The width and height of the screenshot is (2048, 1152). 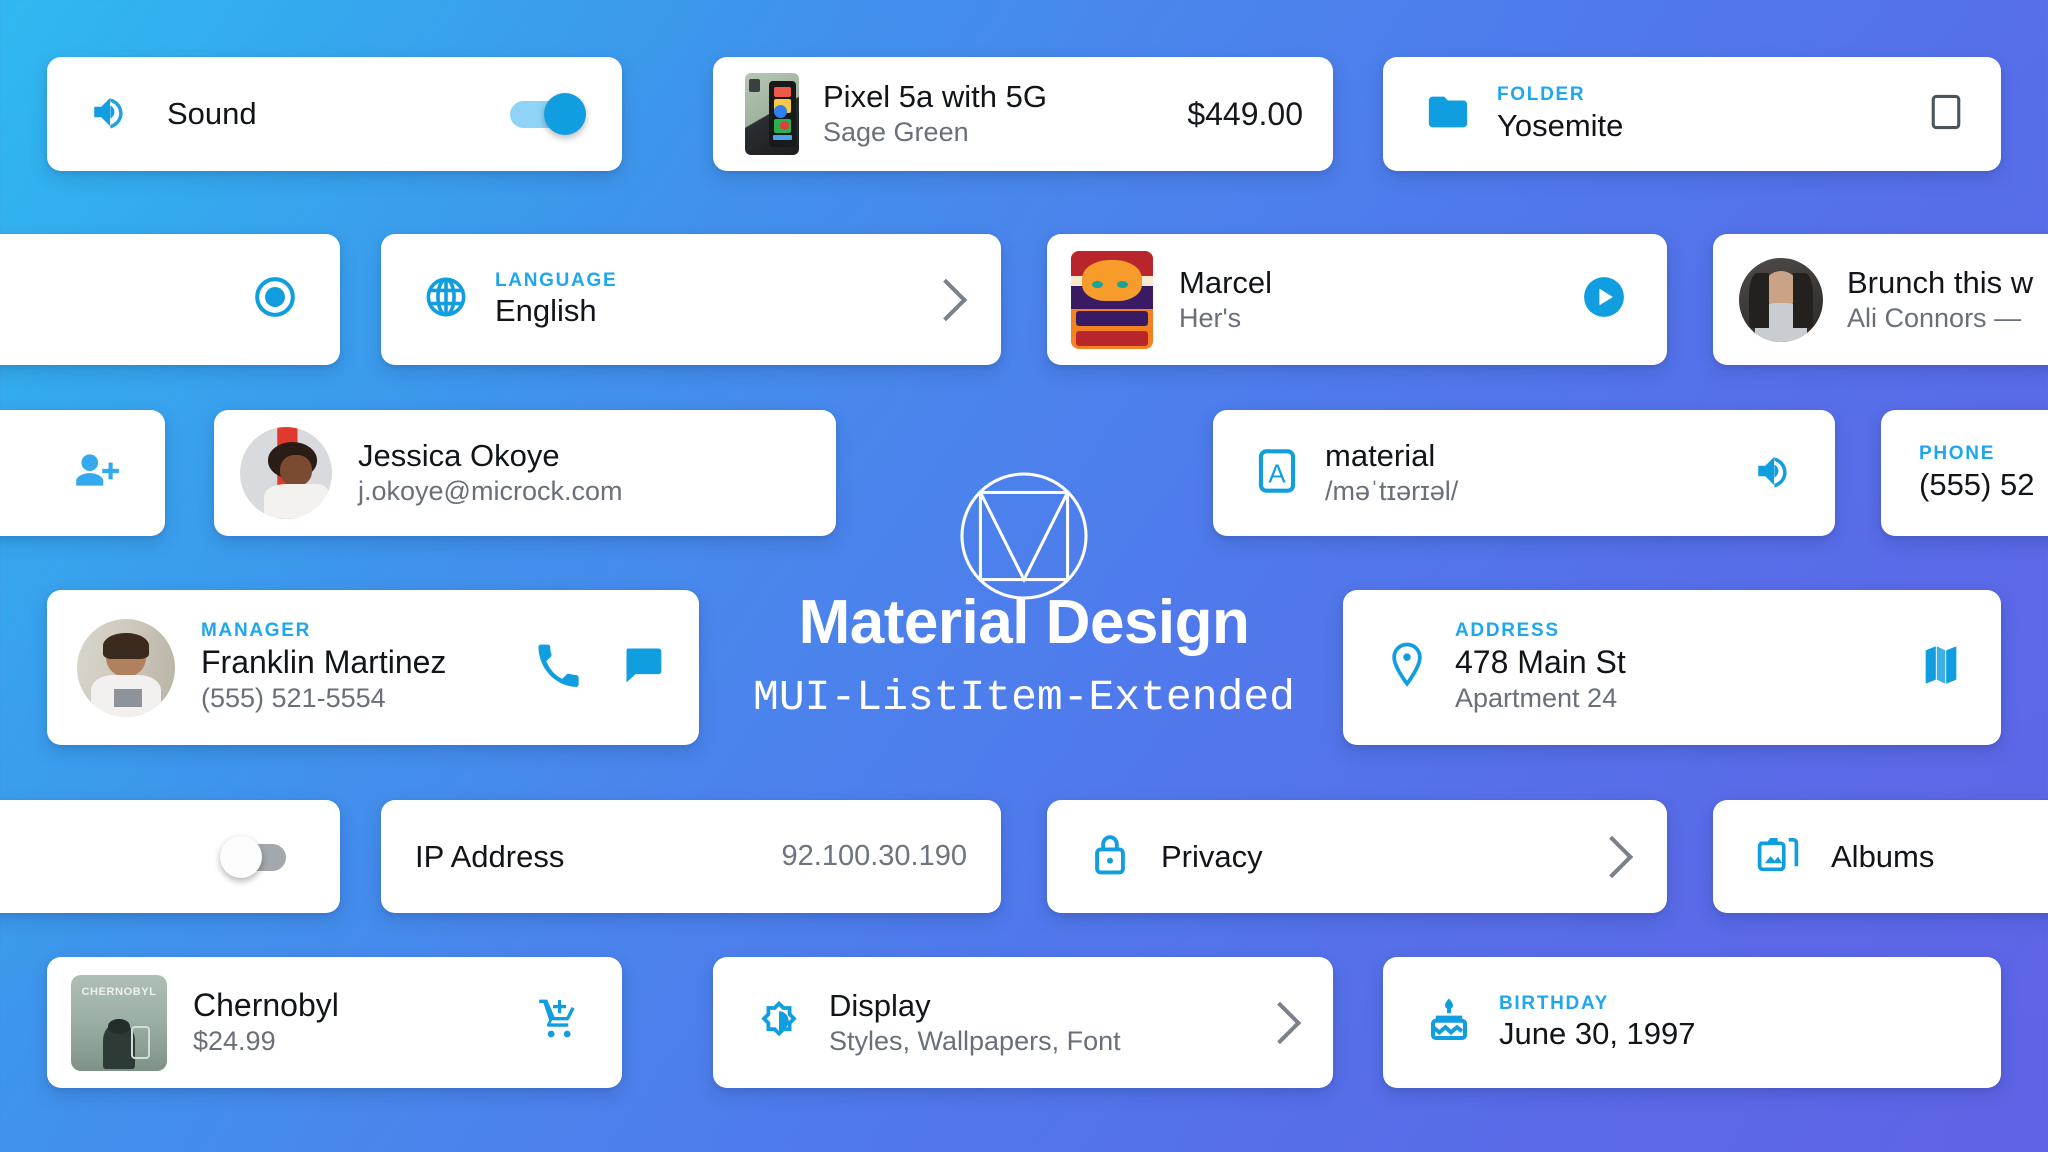 What do you see at coordinates (212, 114) in the screenshot?
I see `sound-label: Sound` at bounding box center [212, 114].